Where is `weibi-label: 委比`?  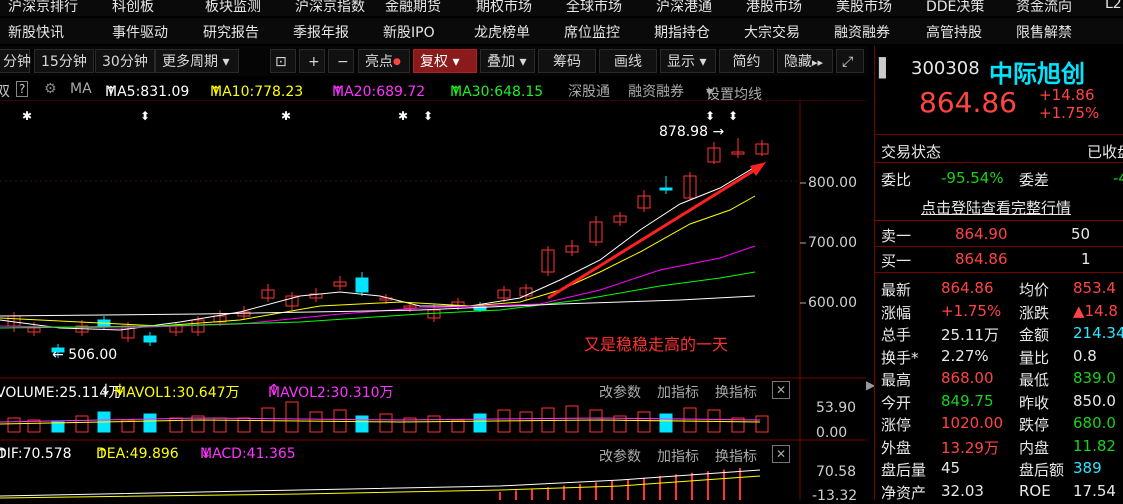
weibi-label: 委比 is located at coordinates (896, 180).